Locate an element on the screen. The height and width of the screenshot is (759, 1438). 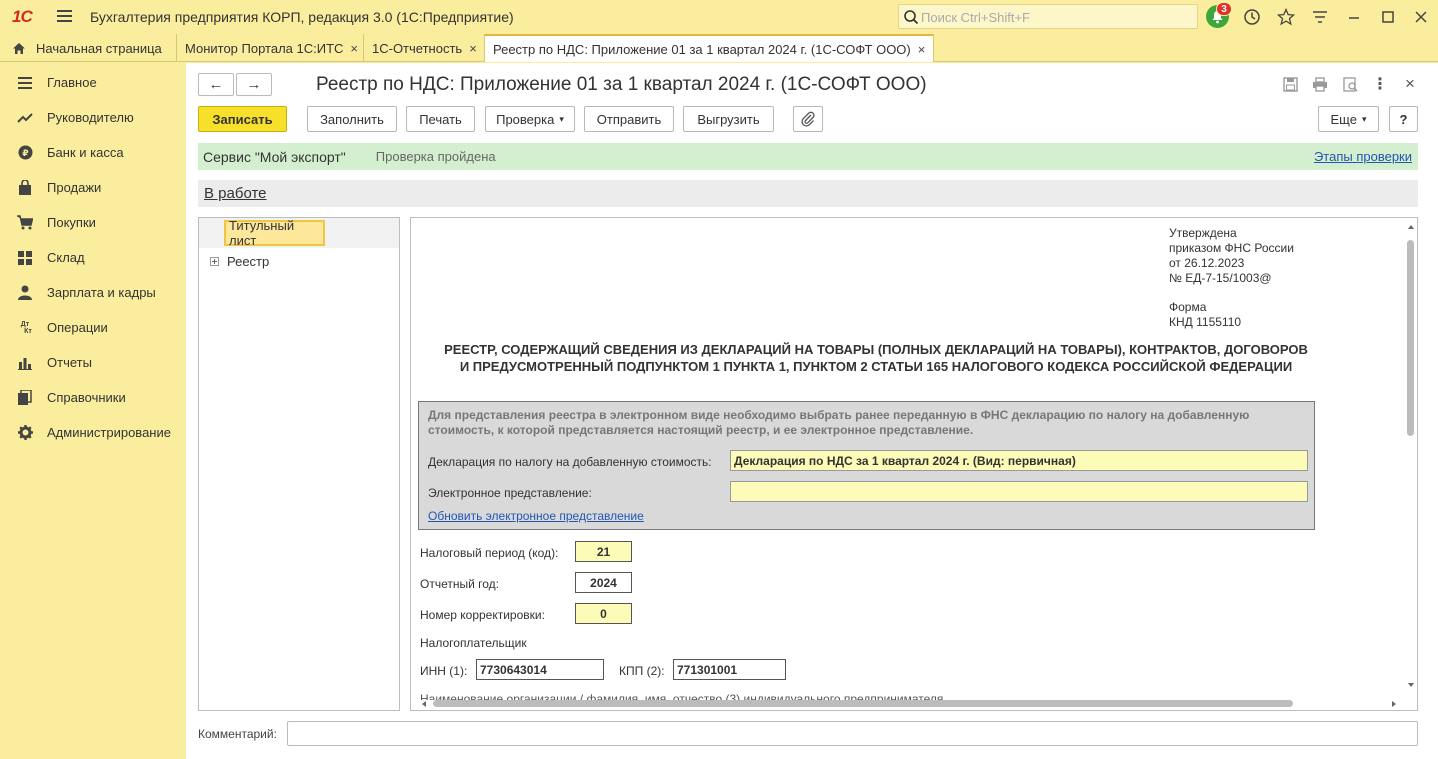
ruble-coin-icon: ₽ is located at coordinates (25, 153).